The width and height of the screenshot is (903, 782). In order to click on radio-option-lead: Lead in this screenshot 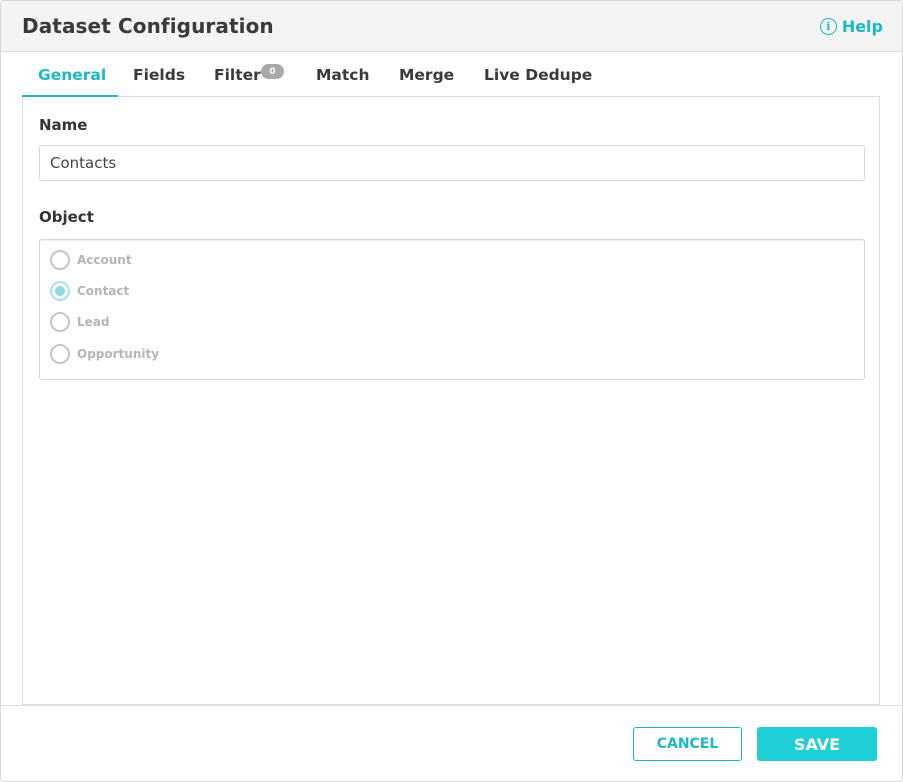, I will do `click(79, 322)`.